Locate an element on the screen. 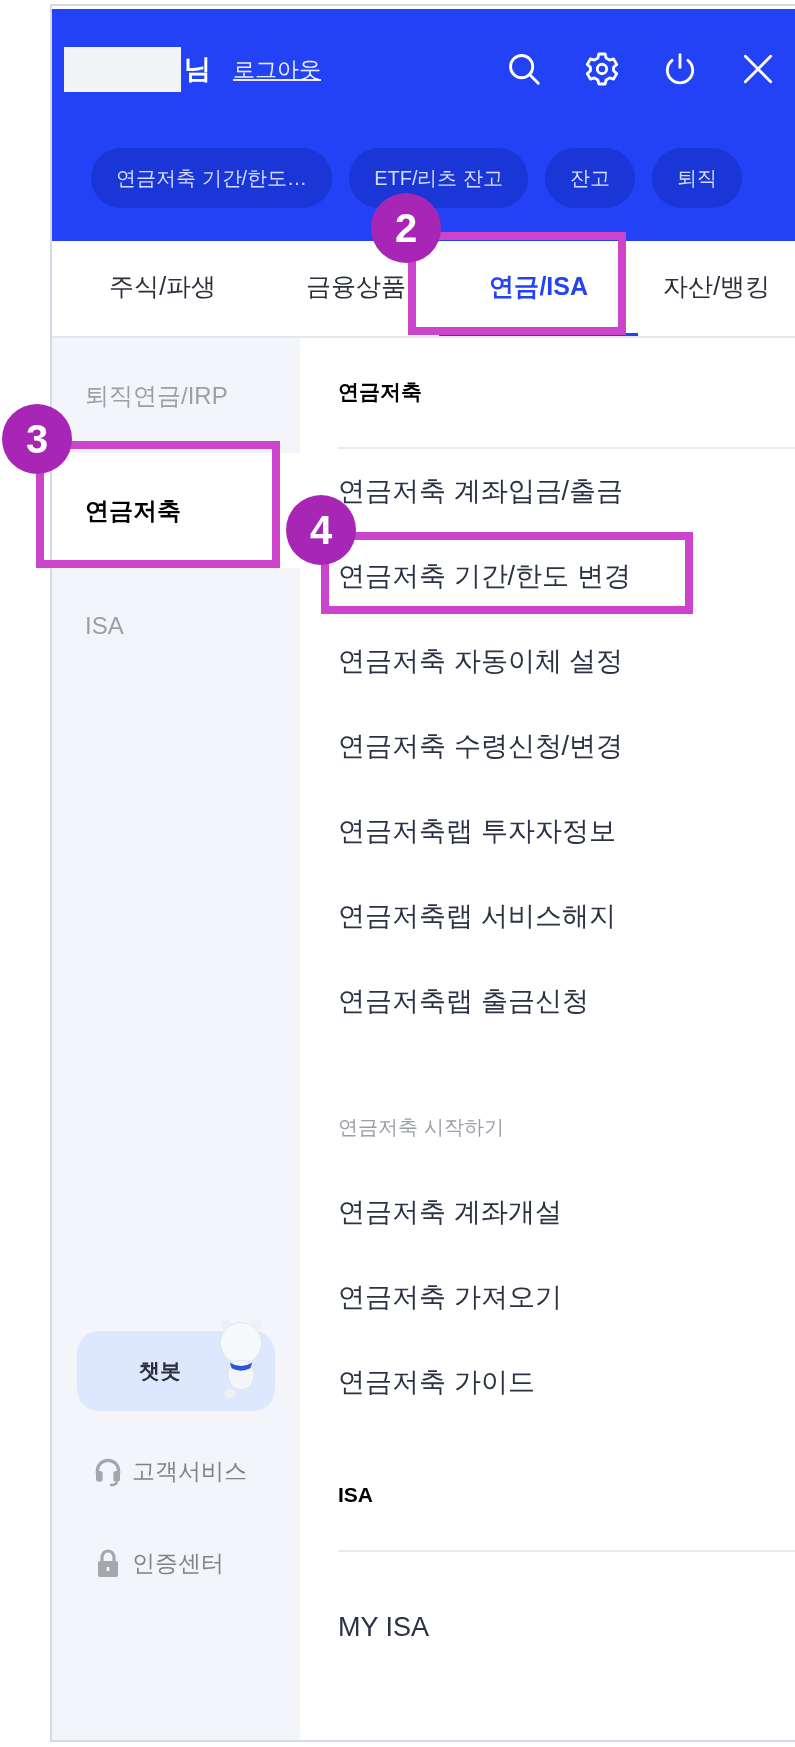 The height and width of the screenshot is (1747, 795). menu-tab: 주식/파생 is located at coordinates (163, 288).